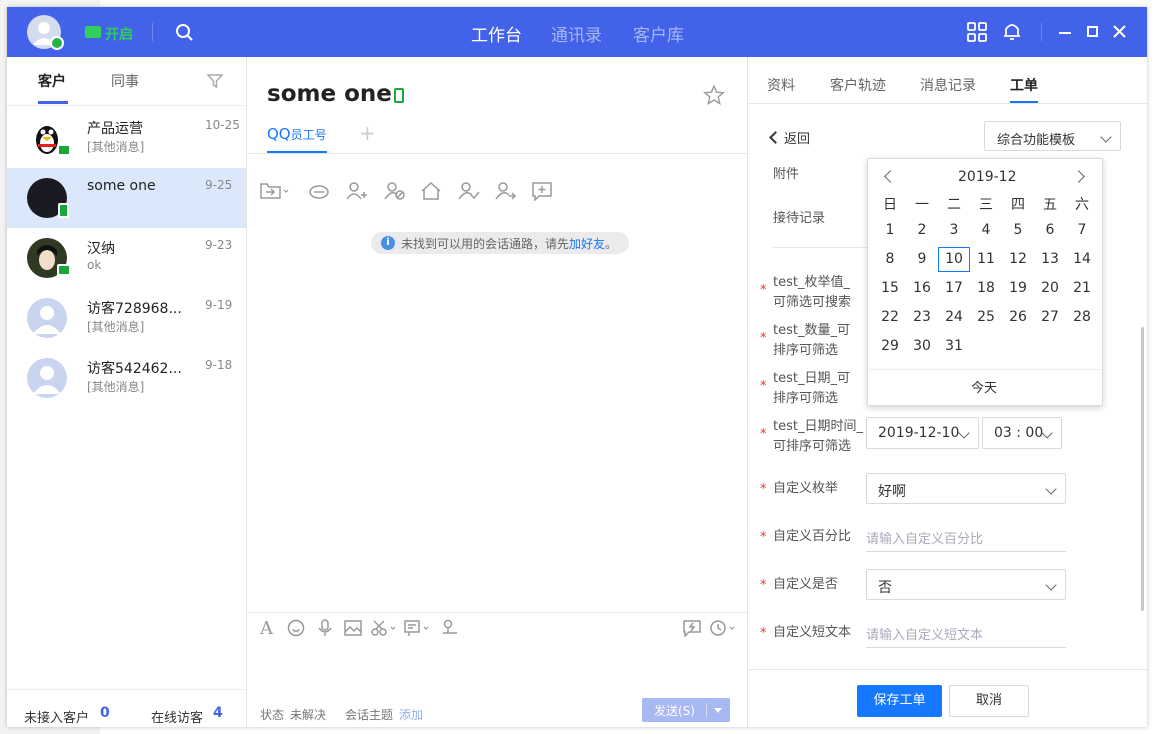  What do you see at coordinates (922, 433) in the screenshot?
I see `datetime-date-select: 2019-12-10` at bounding box center [922, 433].